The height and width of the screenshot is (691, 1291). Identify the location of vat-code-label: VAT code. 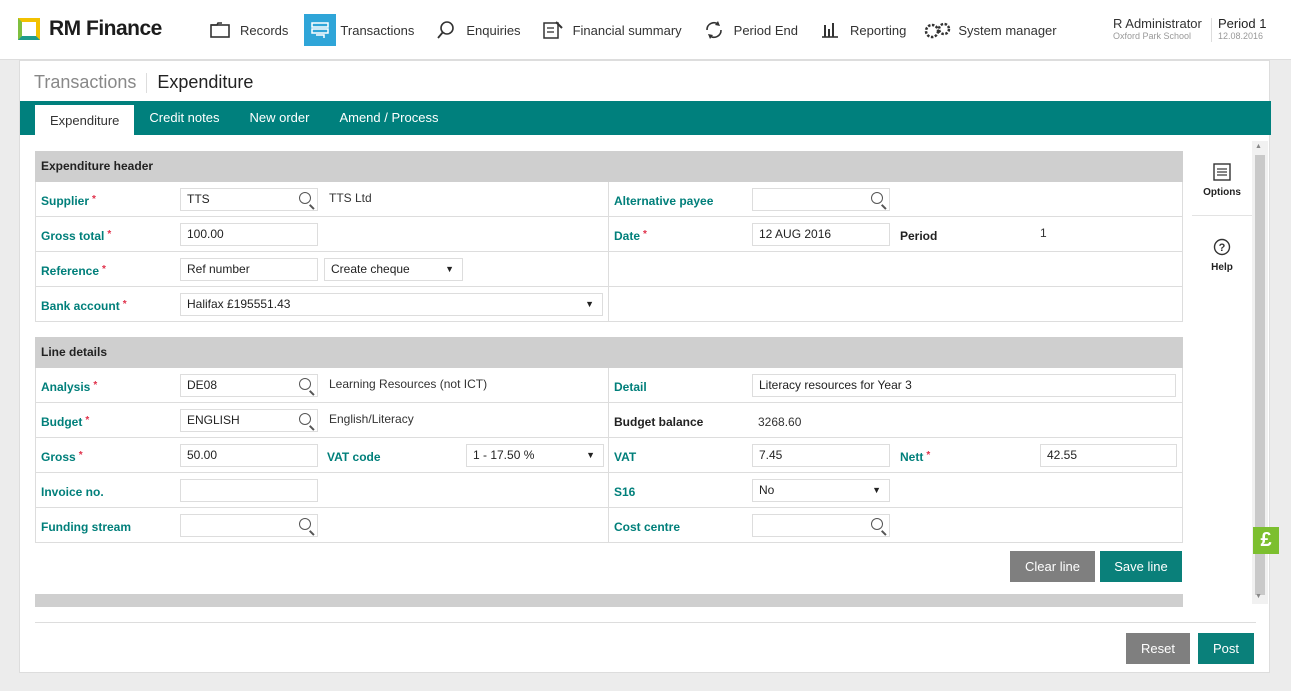
(354, 457).